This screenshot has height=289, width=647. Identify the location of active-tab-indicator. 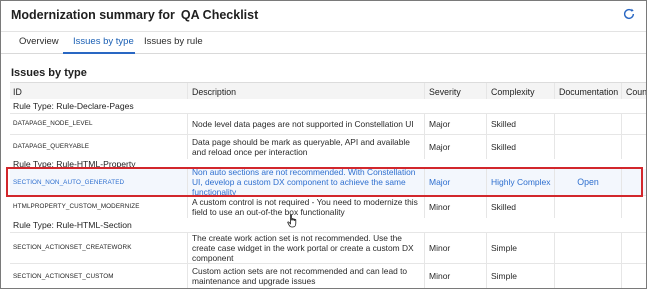
(99, 53).